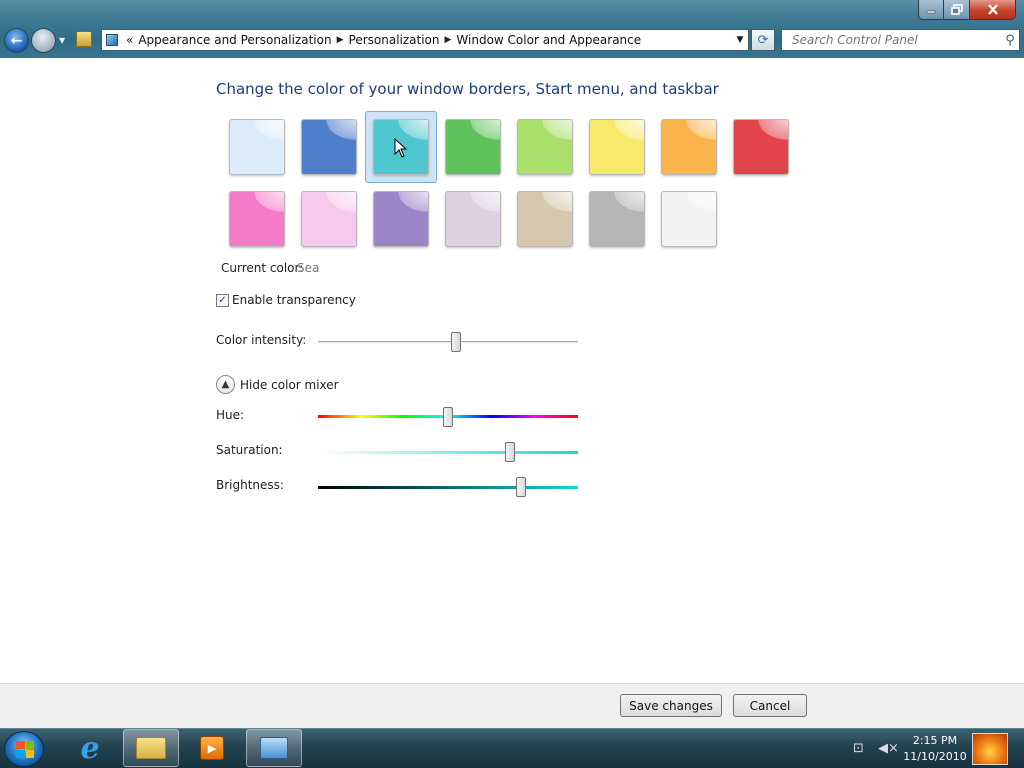  I want to click on refresh-button: ⟳, so click(763, 40).